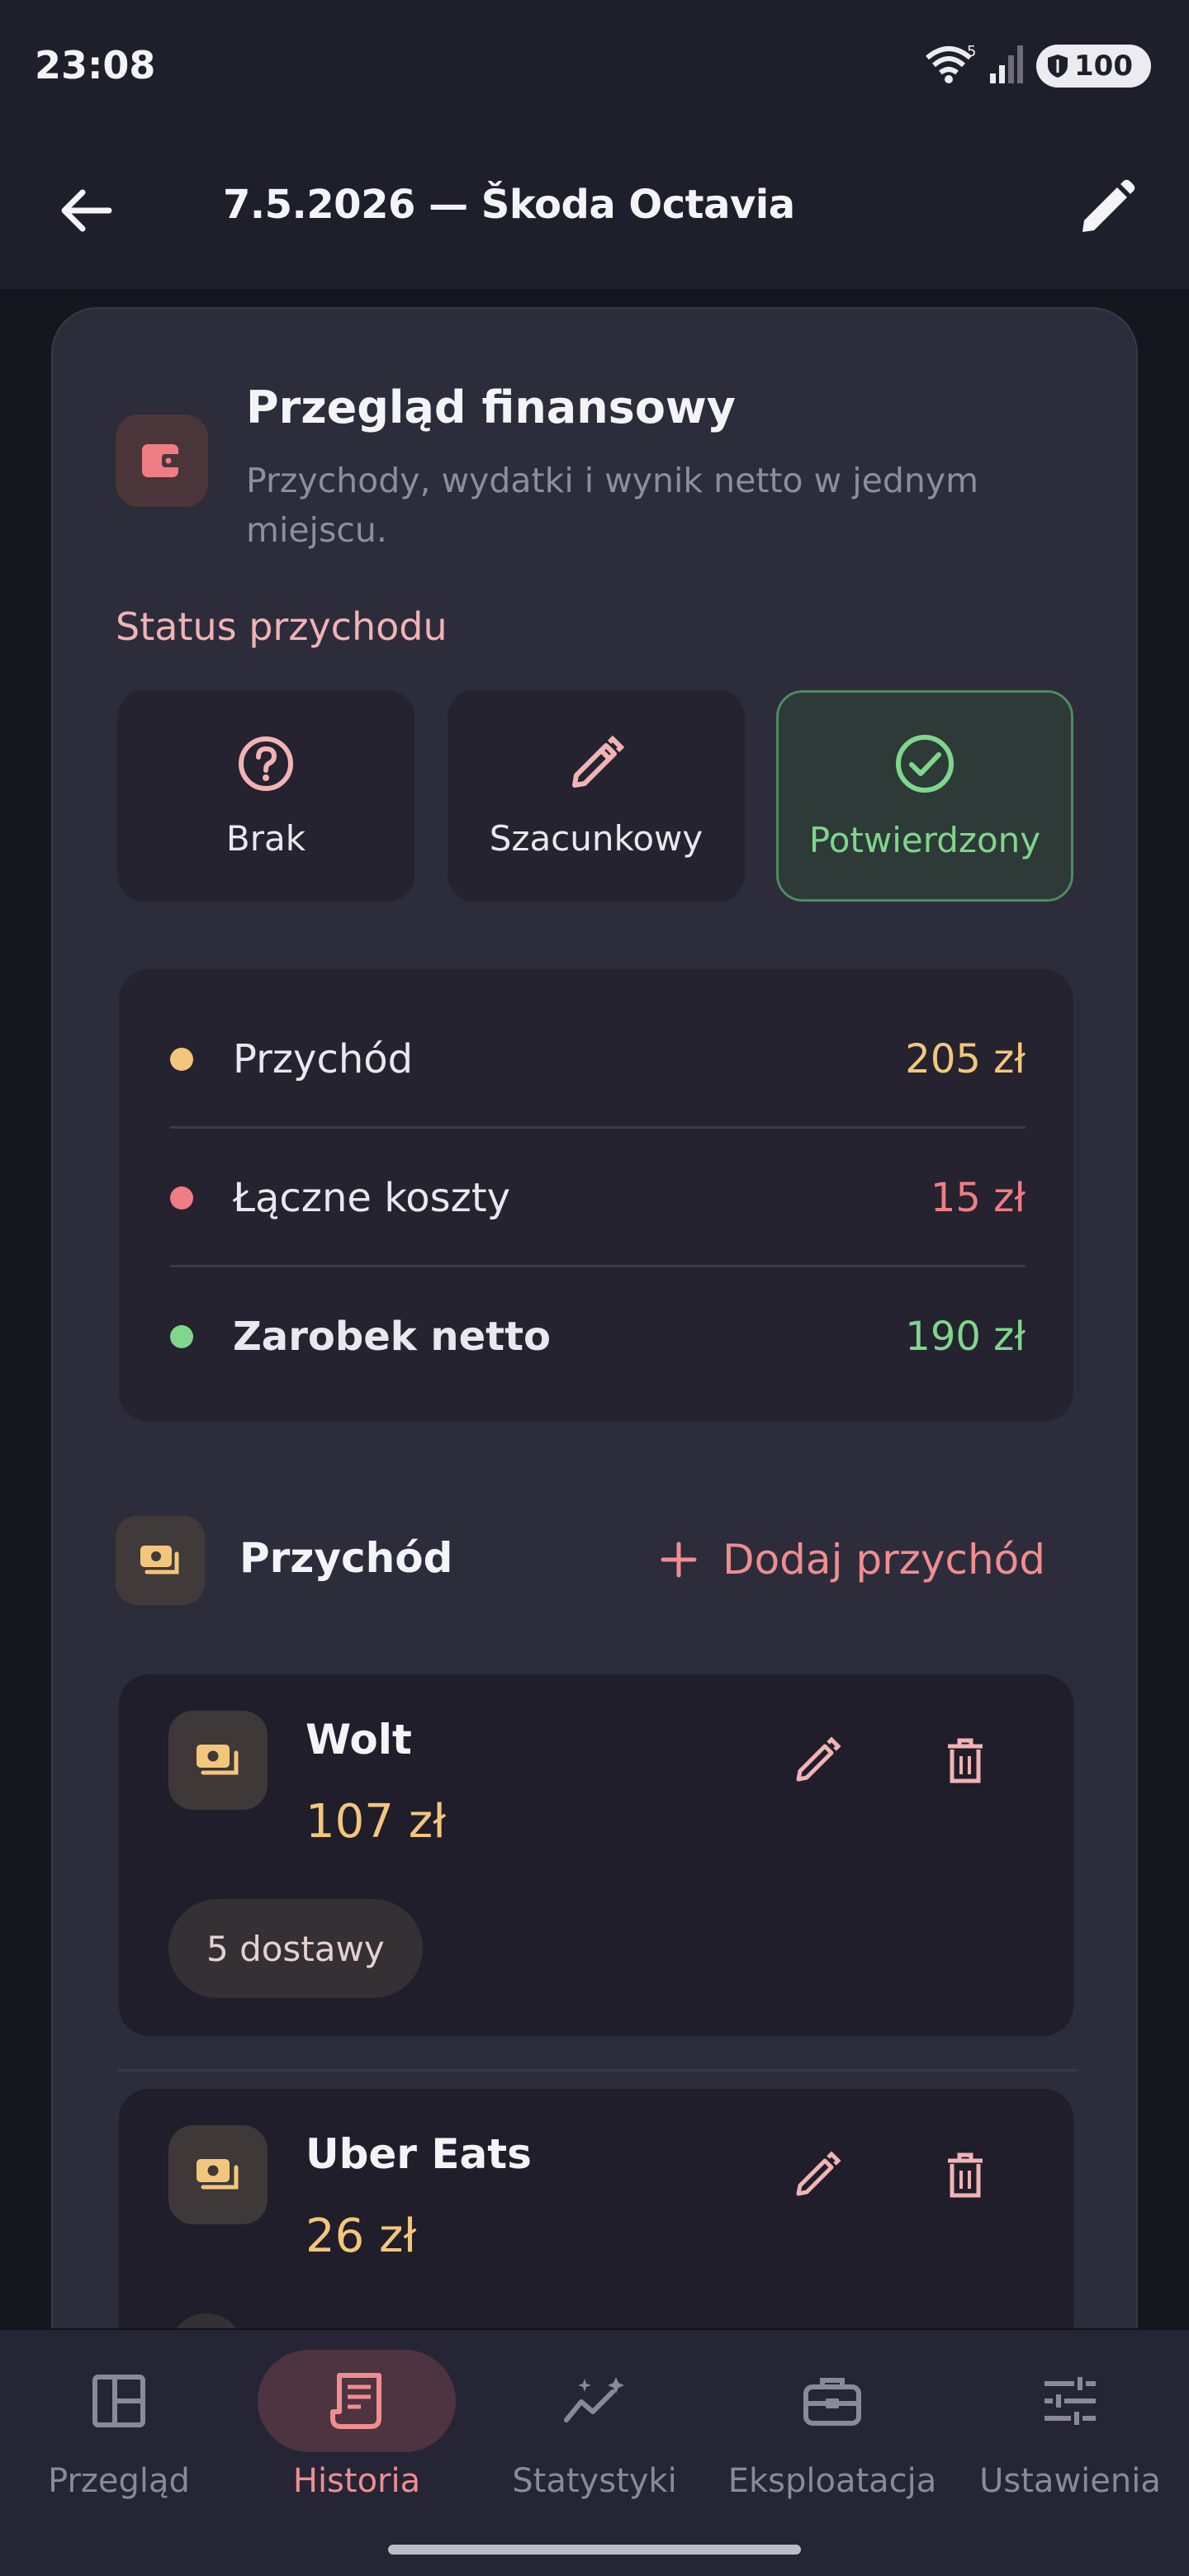  I want to click on system-icons: 5 100, so click(1037, 66).